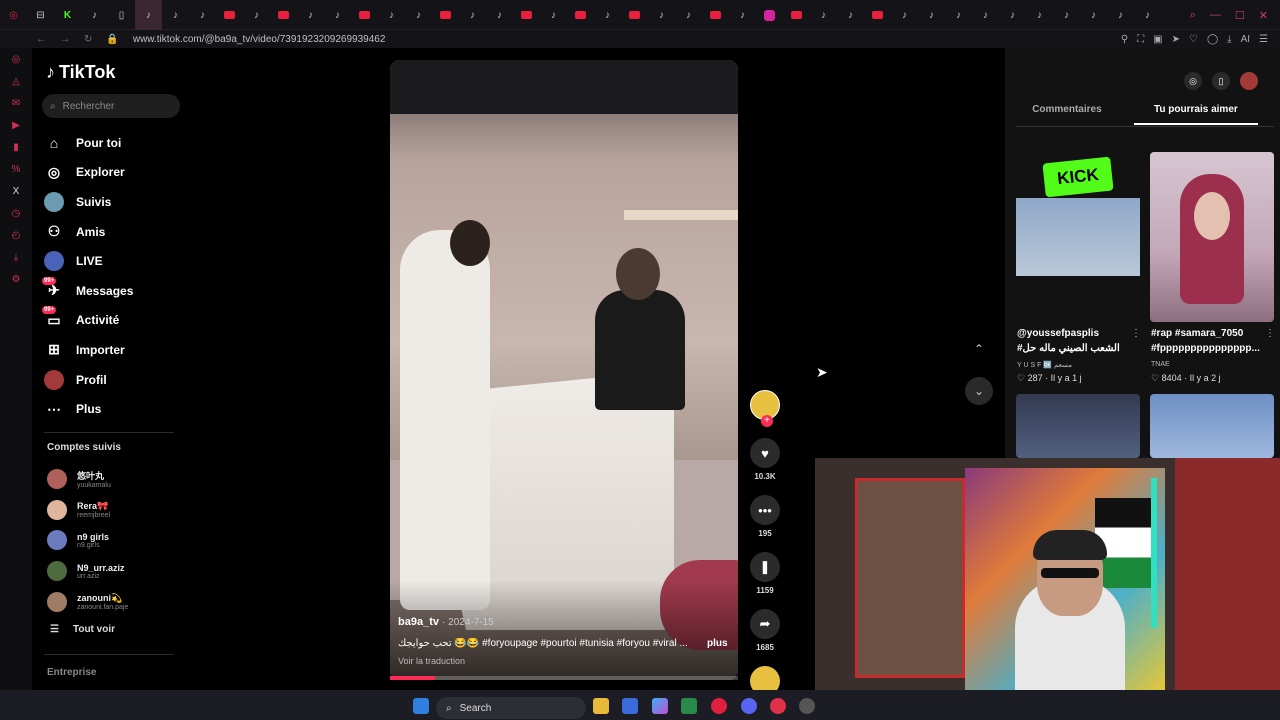  What do you see at coordinates (717, 643) in the screenshot?
I see `caption-more-button: plus` at bounding box center [717, 643].